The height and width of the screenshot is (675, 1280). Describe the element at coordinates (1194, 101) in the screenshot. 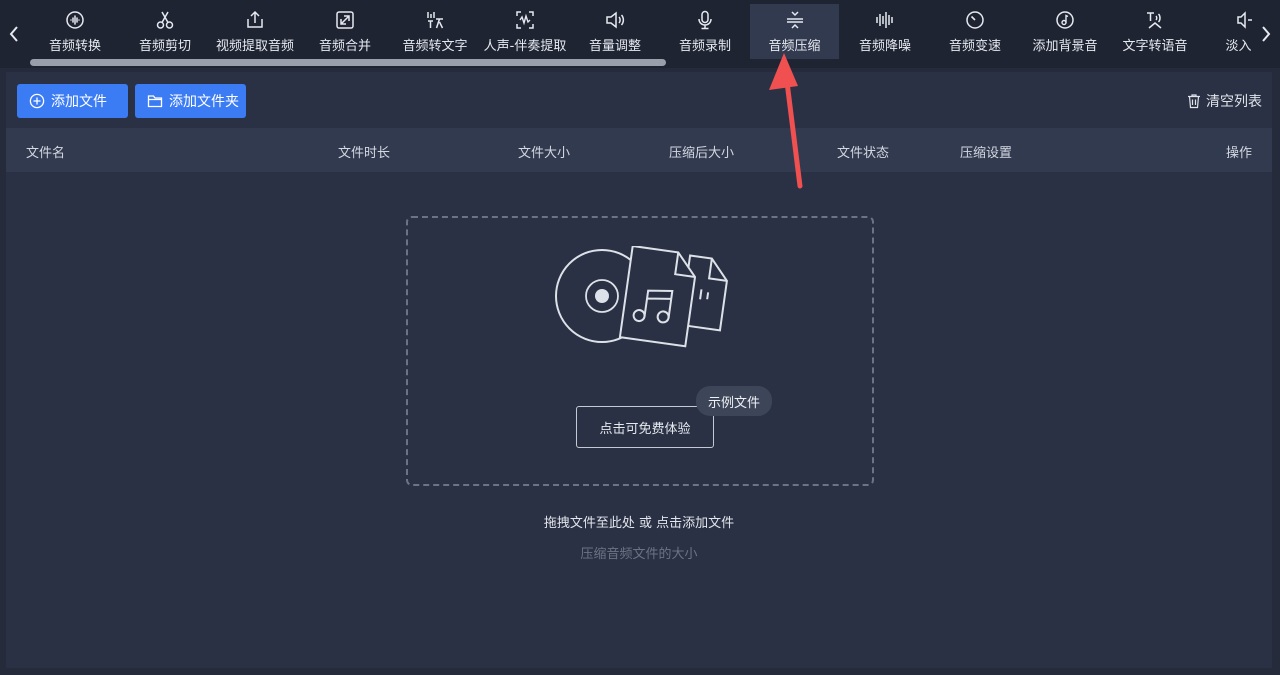

I see `trash-icon` at that location.